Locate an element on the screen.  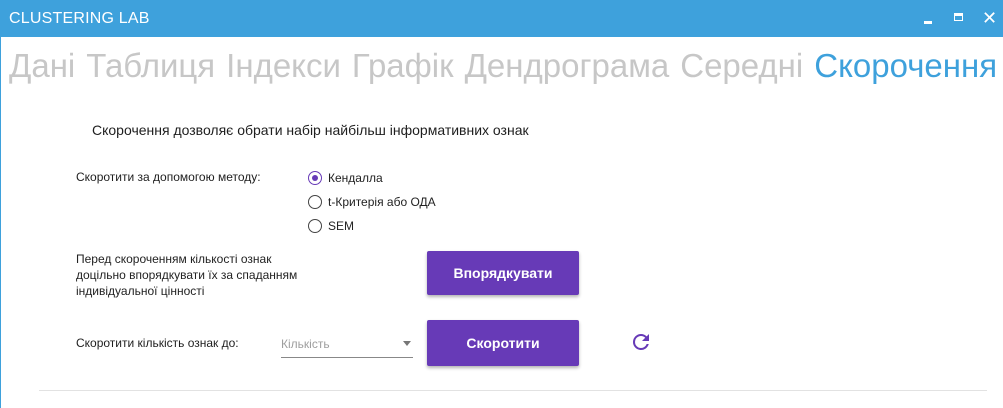
radio-selected-icon is located at coordinates (315, 178).